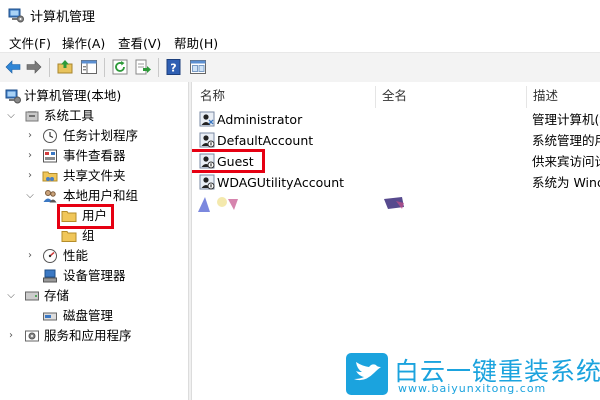 The image size is (600, 400). What do you see at coordinates (94, 296) in the screenshot?
I see `tree-item-storage: ⌵ 存储` at bounding box center [94, 296].